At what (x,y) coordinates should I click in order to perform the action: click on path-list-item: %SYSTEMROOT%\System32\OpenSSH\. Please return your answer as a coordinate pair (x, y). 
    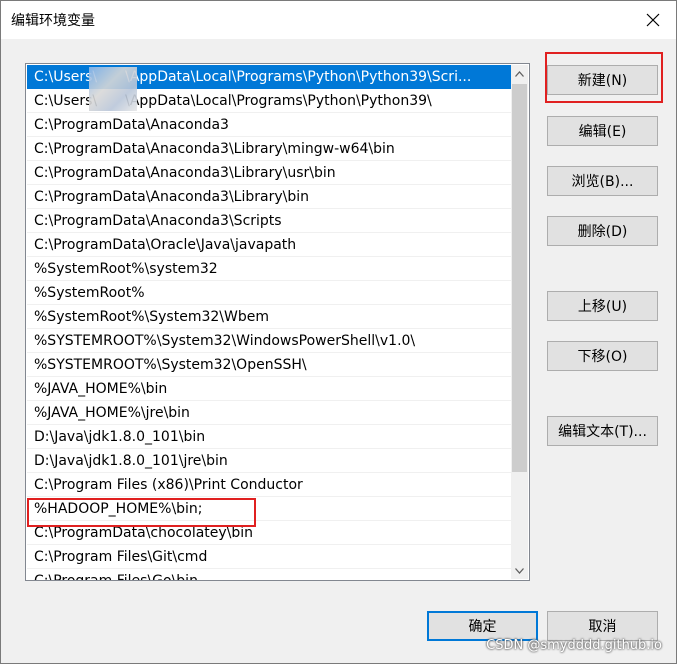
    Looking at the image, I should click on (269, 365).